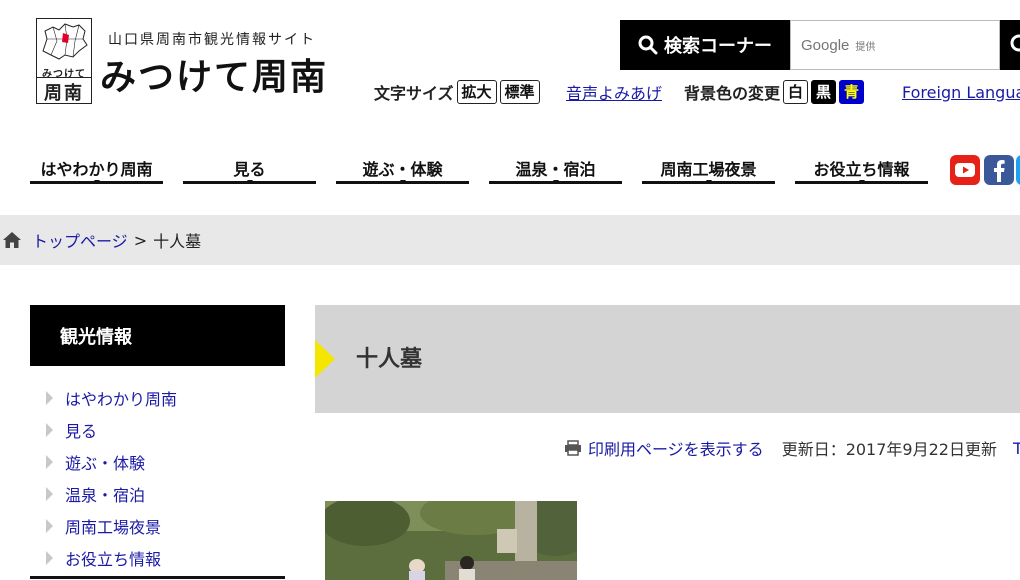 The width and height of the screenshot is (1020, 580). I want to click on logo-mark-big-text: 周南, so click(64, 93).